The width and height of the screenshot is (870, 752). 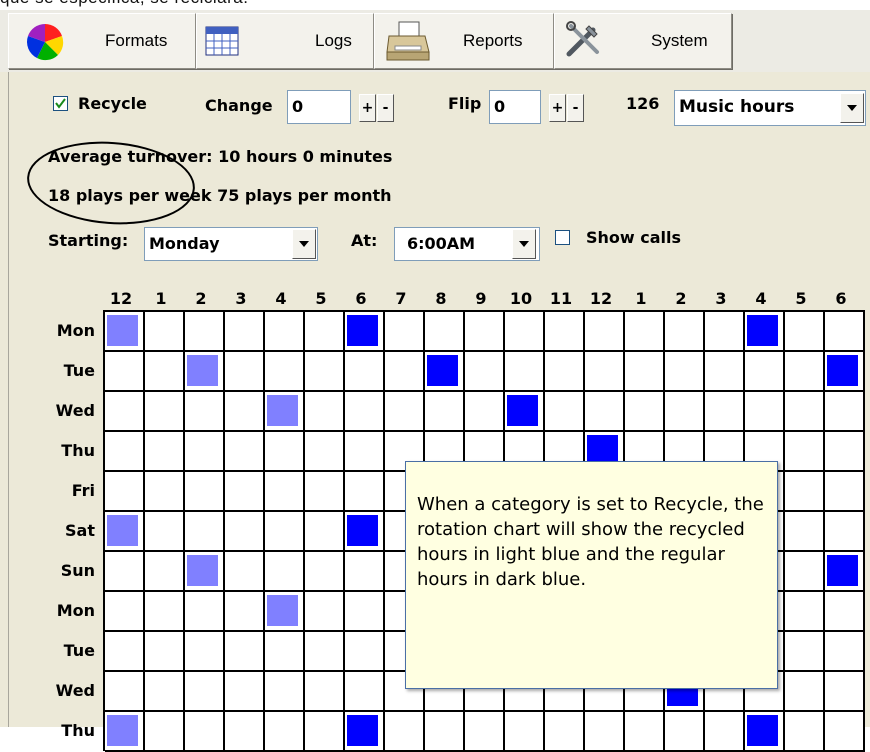 I want to click on starting-dropdown-button, so click(x=304, y=244).